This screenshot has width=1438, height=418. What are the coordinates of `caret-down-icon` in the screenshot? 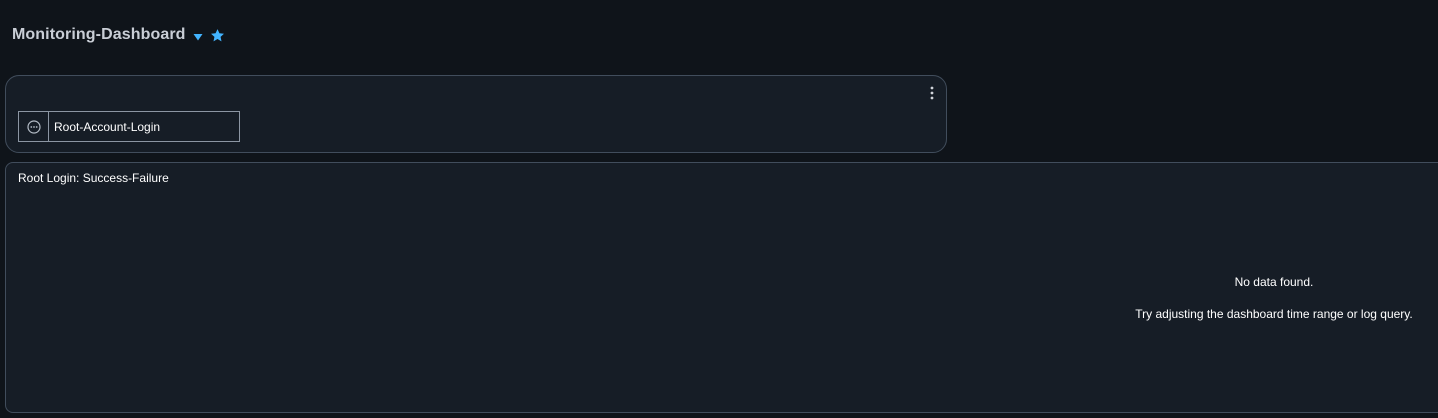 It's located at (198, 37).